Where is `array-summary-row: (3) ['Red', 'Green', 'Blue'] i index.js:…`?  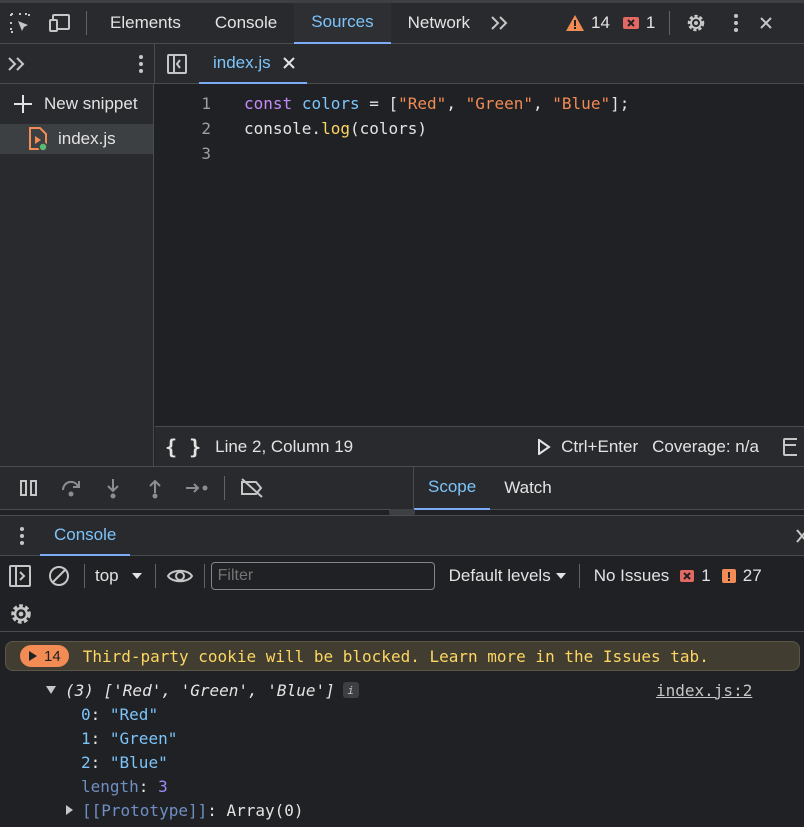 array-summary-row: (3) ['Red', 'Green', 'Blue'] i index.js:… is located at coordinates (402, 690).